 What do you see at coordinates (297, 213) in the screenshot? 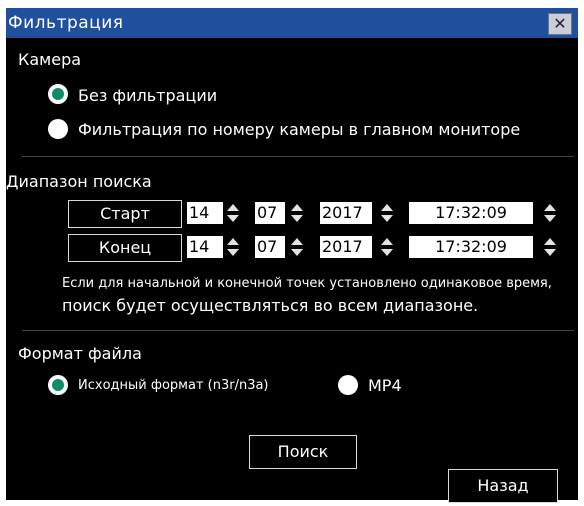
I see `start-month-spinner` at bounding box center [297, 213].